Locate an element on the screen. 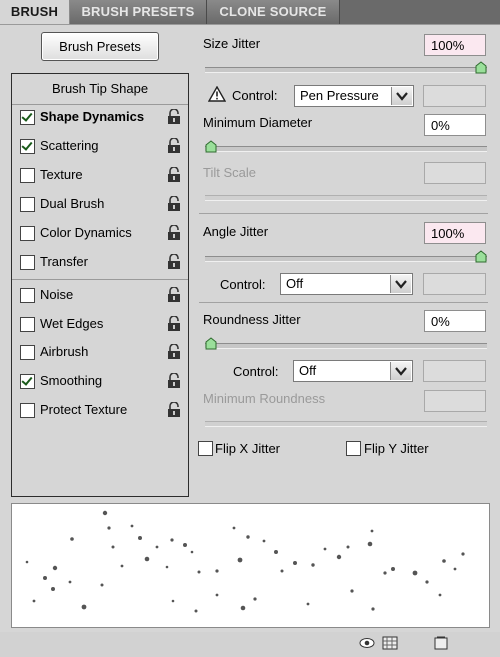  roundness-control-select-value: Off is located at coordinates (308, 370).